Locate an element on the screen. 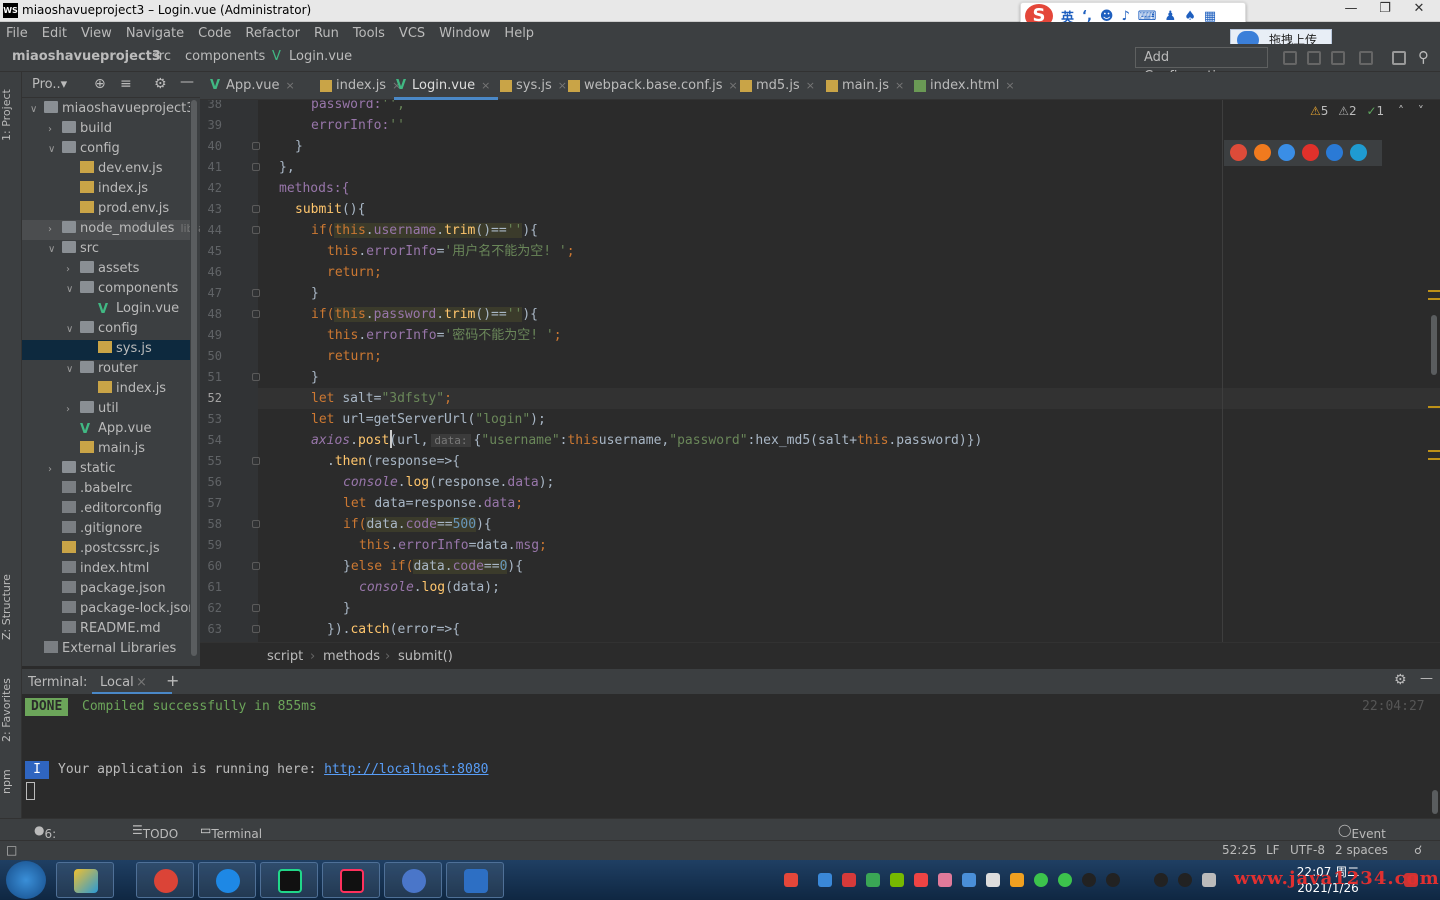 The height and width of the screenshot is (900, 1440). tree-item: package.json is located at coordinates (107, 589).